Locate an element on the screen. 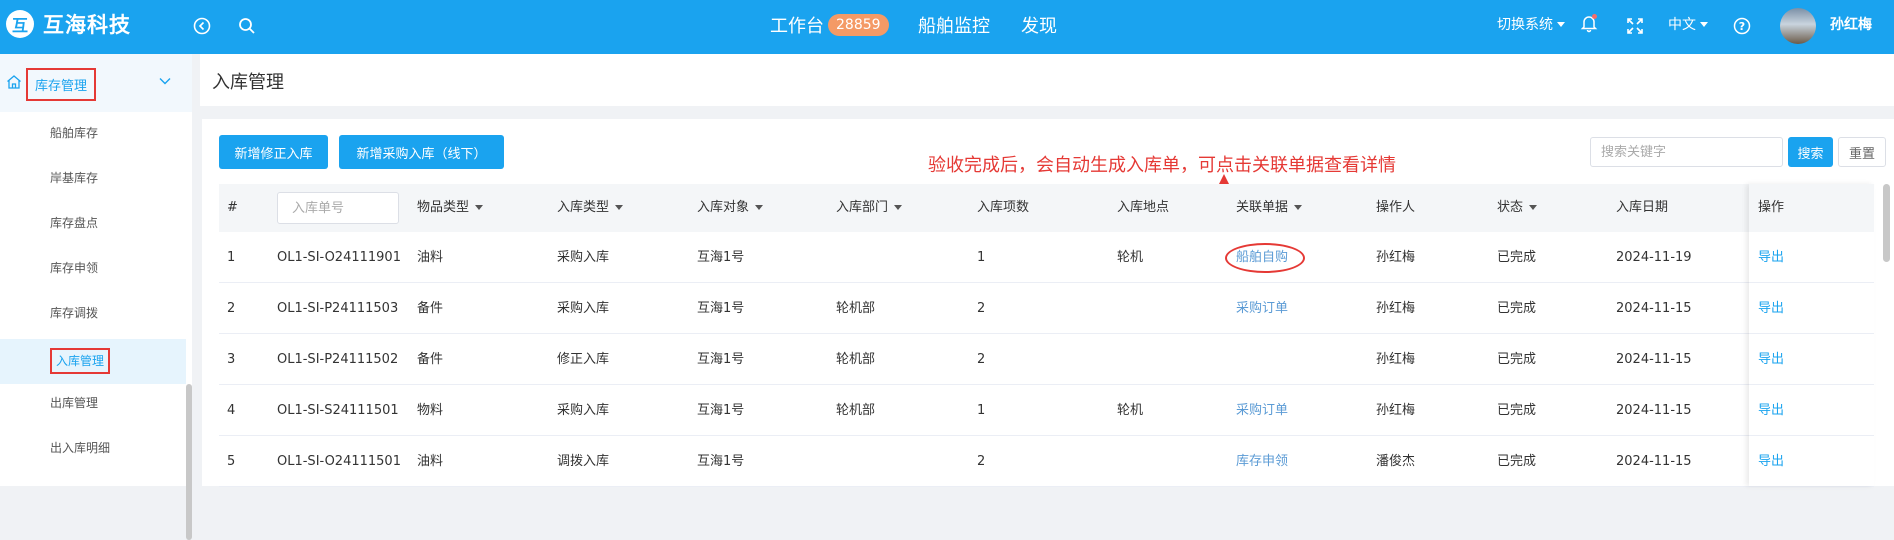  col-header-dept: 入库部门 is located at coordinates (869, 208).